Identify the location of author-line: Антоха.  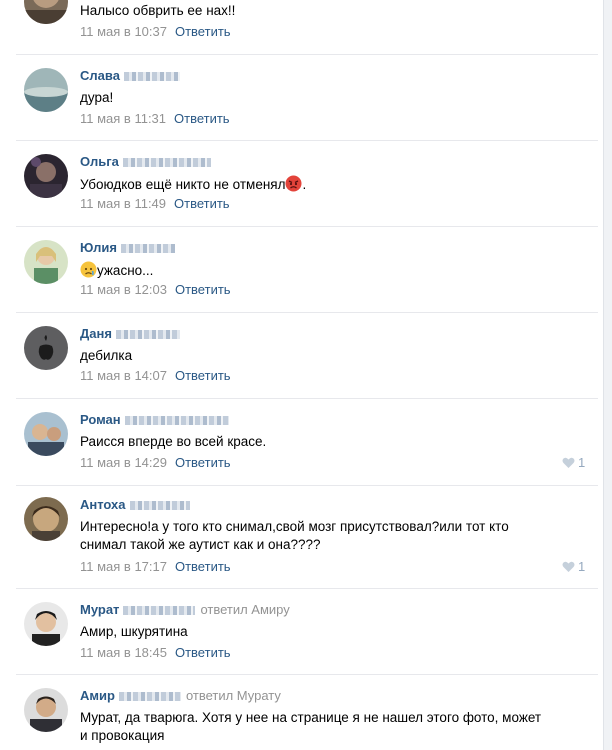
(135, 505).